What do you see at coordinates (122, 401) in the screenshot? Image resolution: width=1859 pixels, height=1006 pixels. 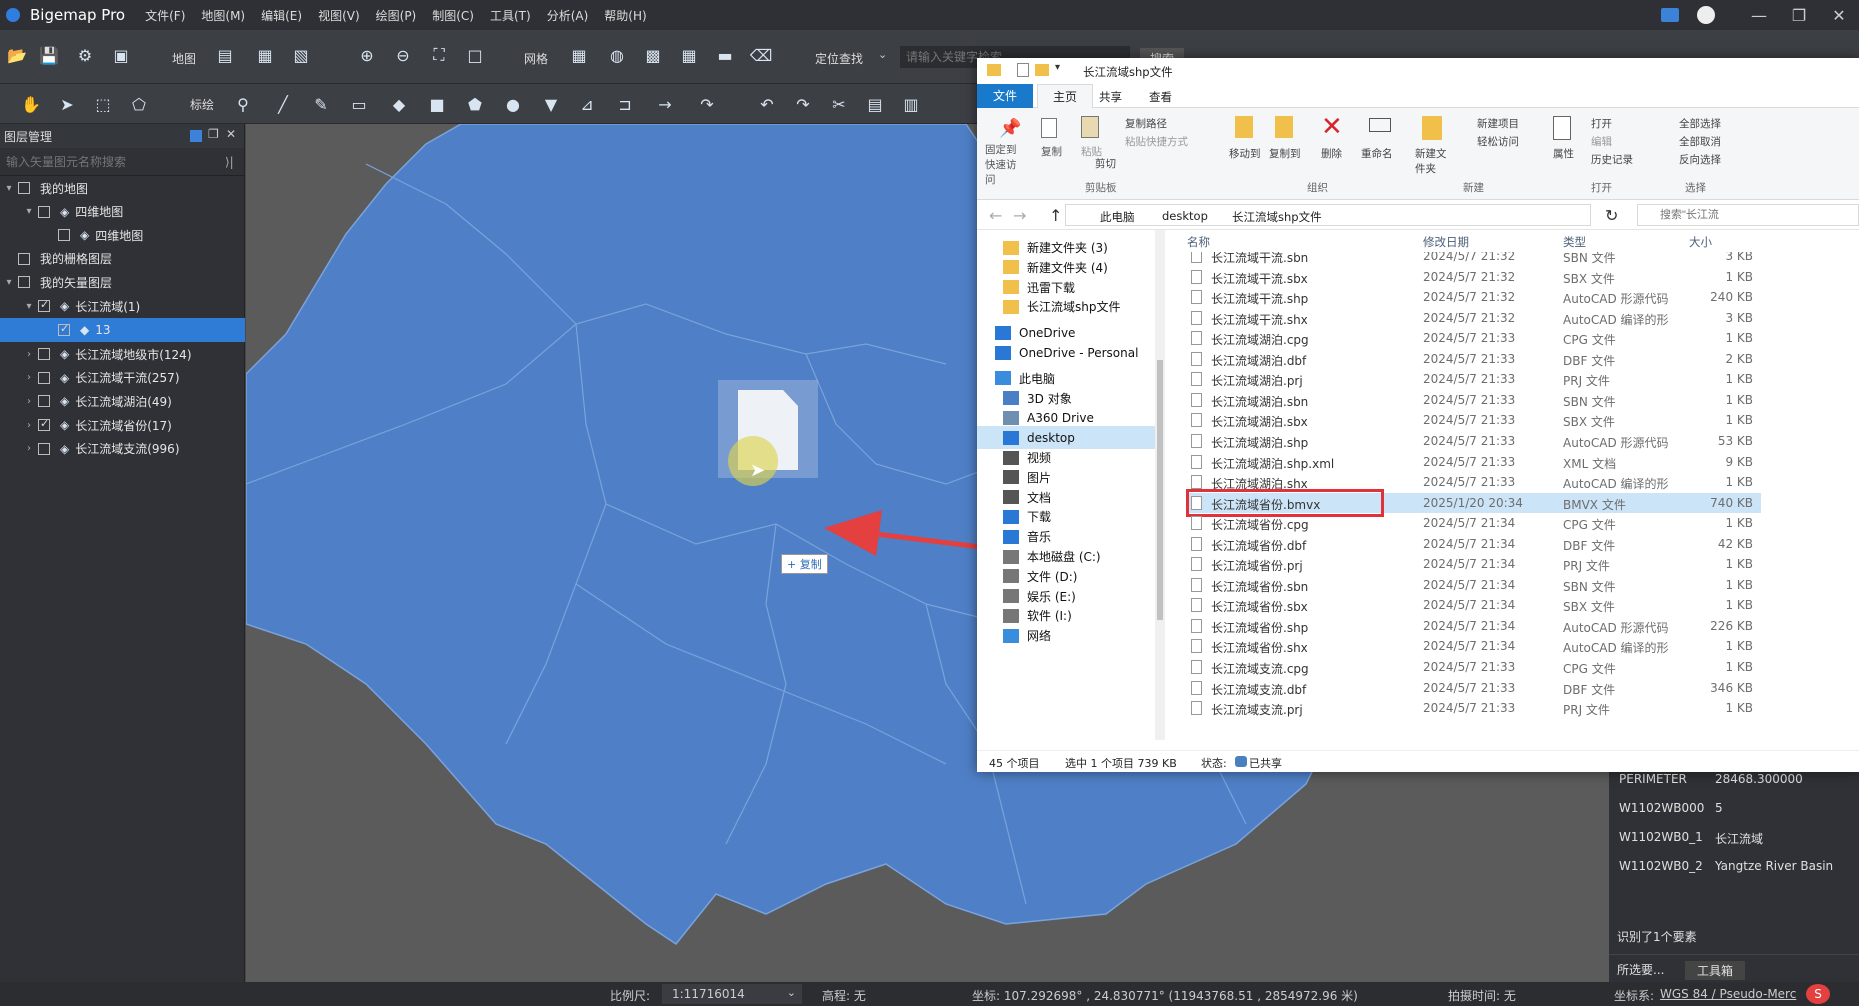 I see `layer-tree-item: › ◈ 长江流域湖泊(49)` at bounding box center [122, 401].